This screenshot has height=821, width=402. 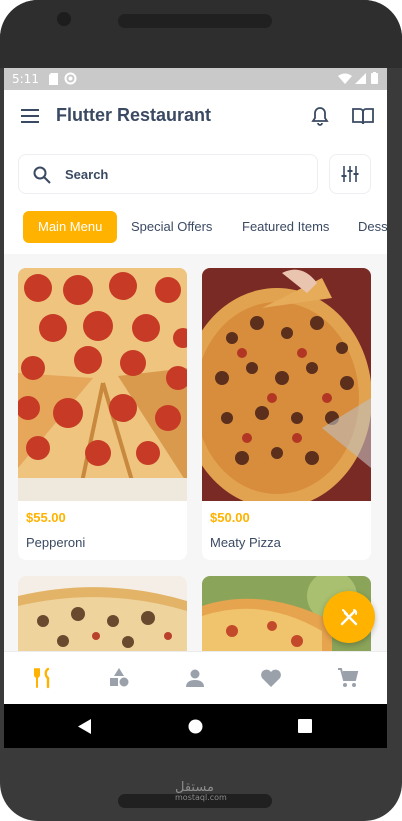 What do you see at coordinates (320, 116) in the screenshot?
I see `bell-icon` at bounding box center [320, 116].